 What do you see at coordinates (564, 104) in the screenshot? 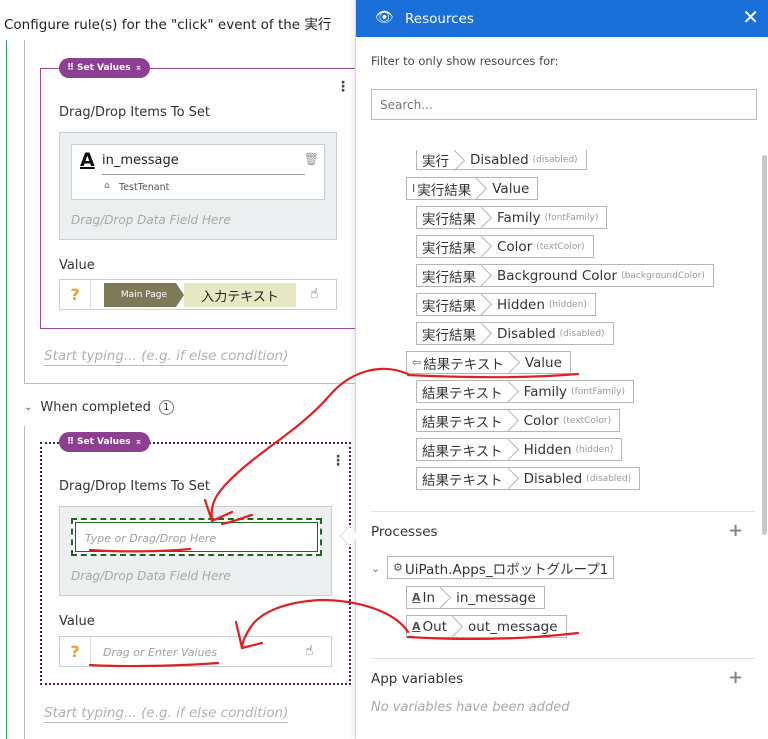
I see `search-input` at bounding box center [564, 104].